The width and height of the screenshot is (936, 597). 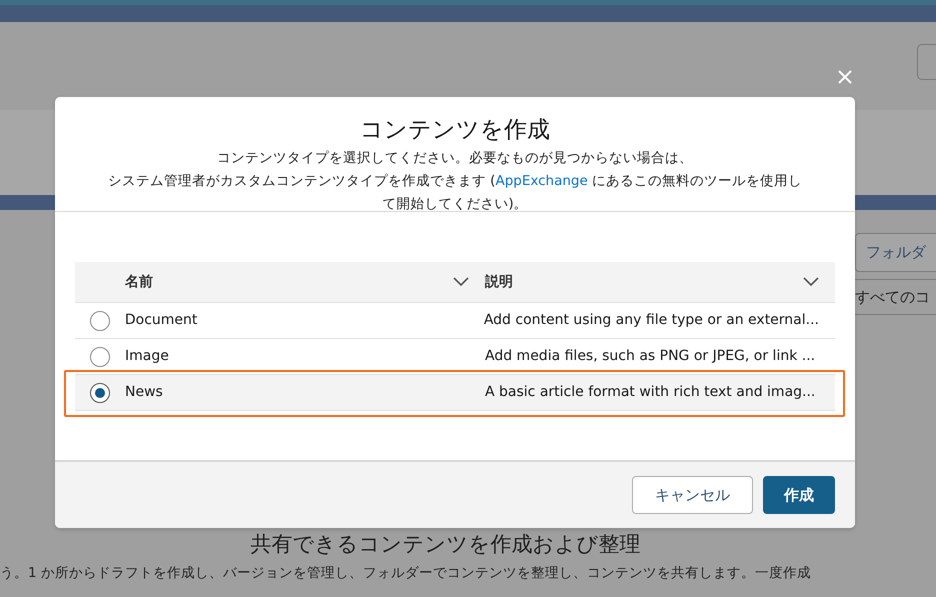 I want to click on dialog-description: コンテンツタイプを選択してください。必要なものが見つからない場合は、 システム管理者がカスタムコンテンツタイプを作成できます (AppExchange にあるこの無料のツールを使用して開始してください)。, so click(x=455, y=181).